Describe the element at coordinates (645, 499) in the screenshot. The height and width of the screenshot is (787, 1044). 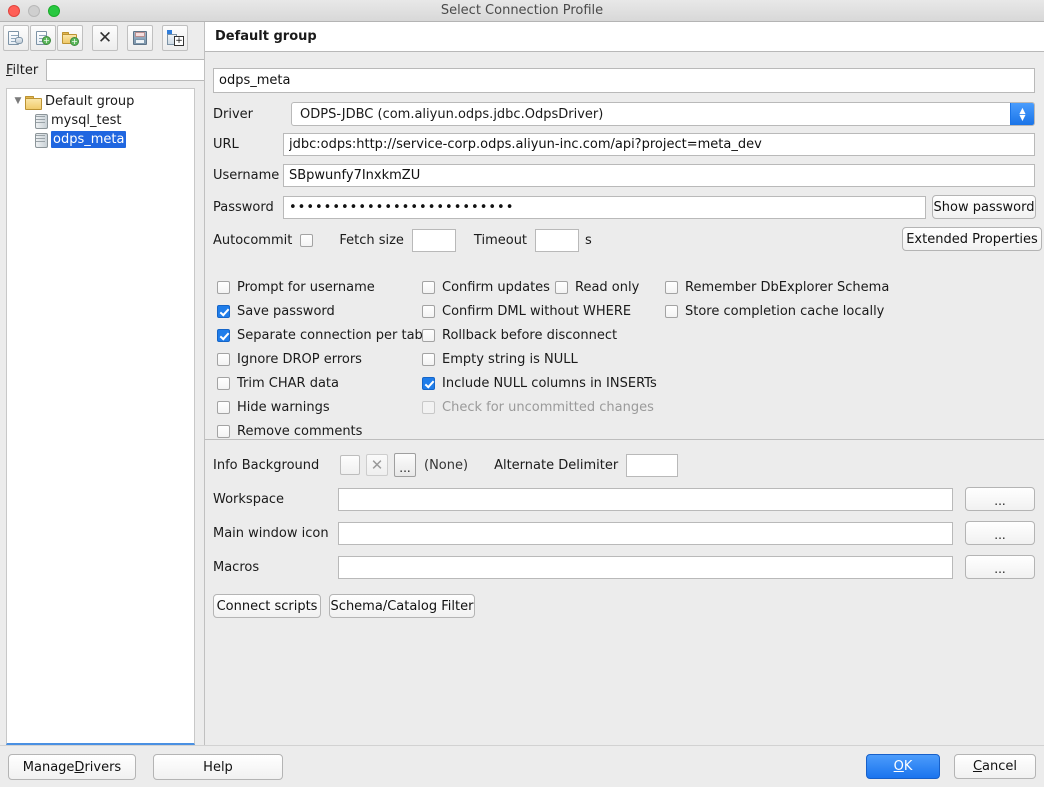
I see `workspace-input` at that location.